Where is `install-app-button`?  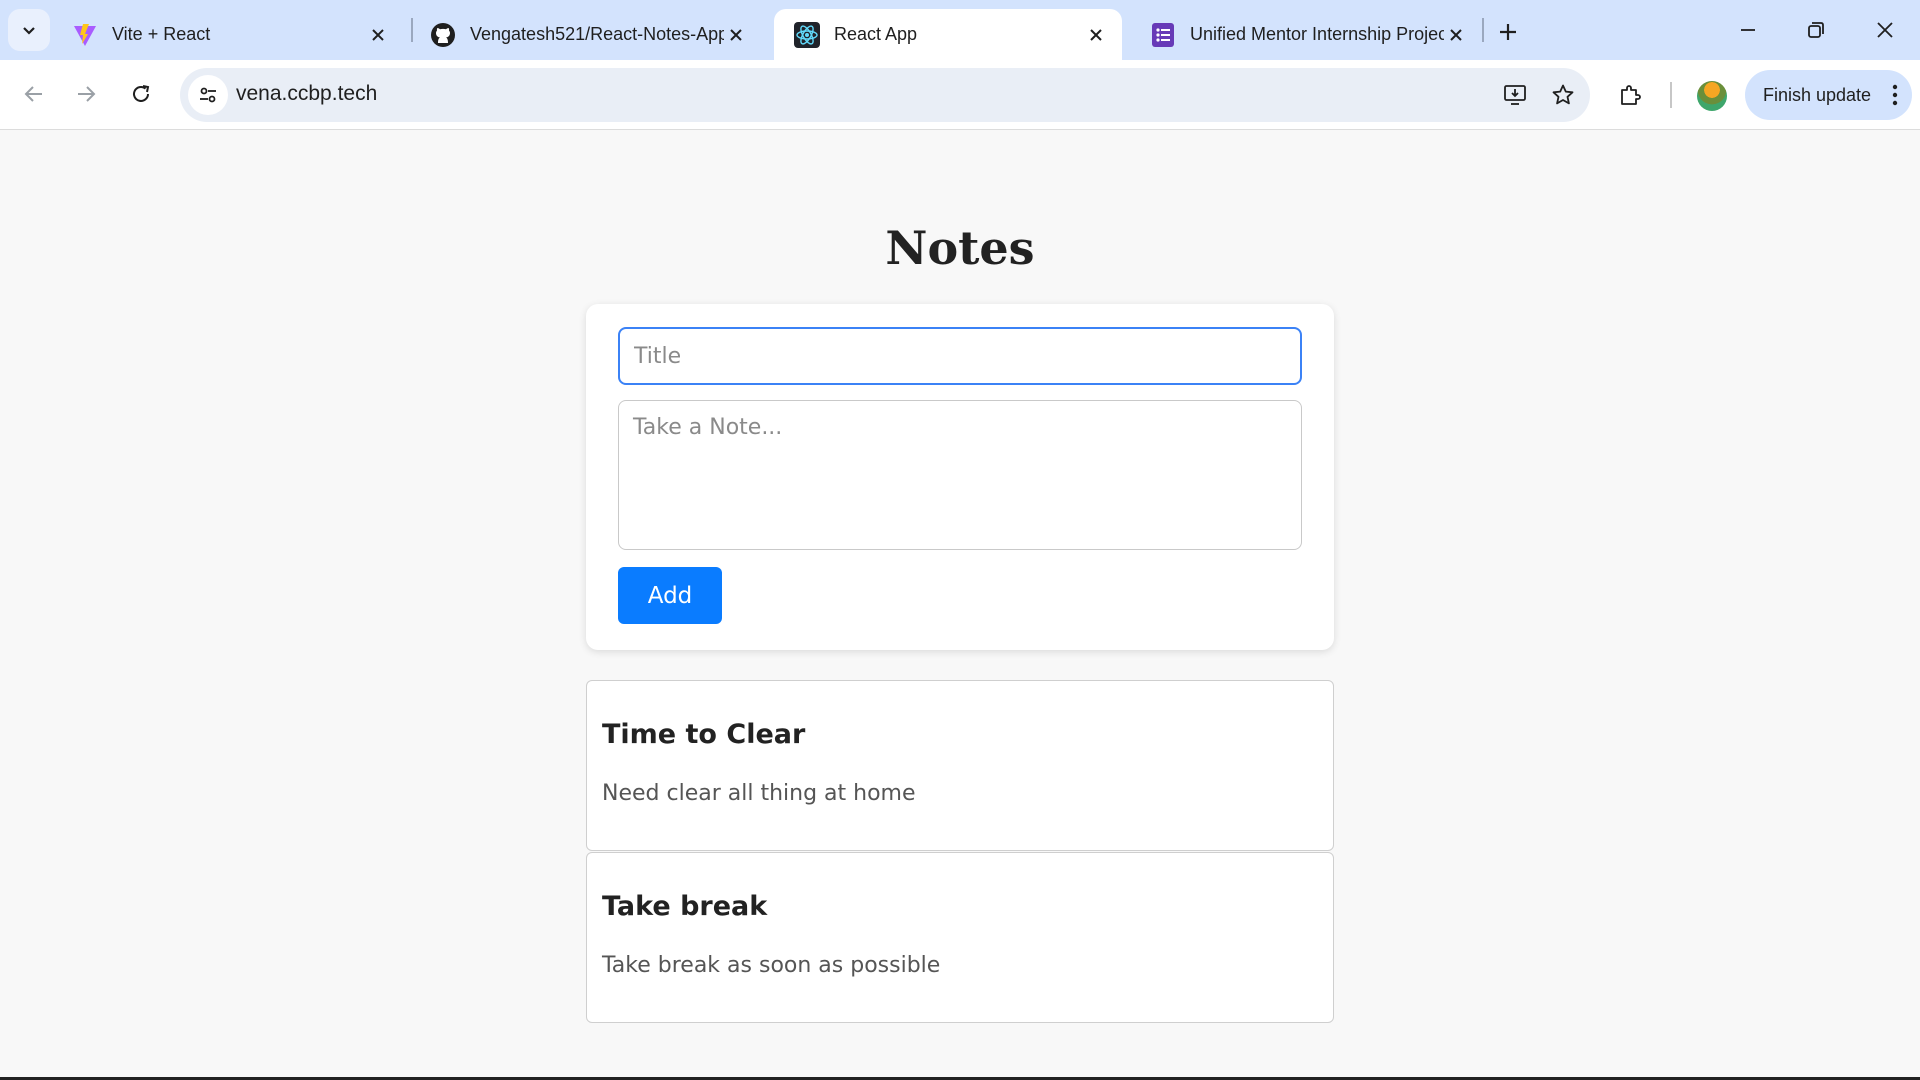
install-app-button is located at coordinates (1515, 95).